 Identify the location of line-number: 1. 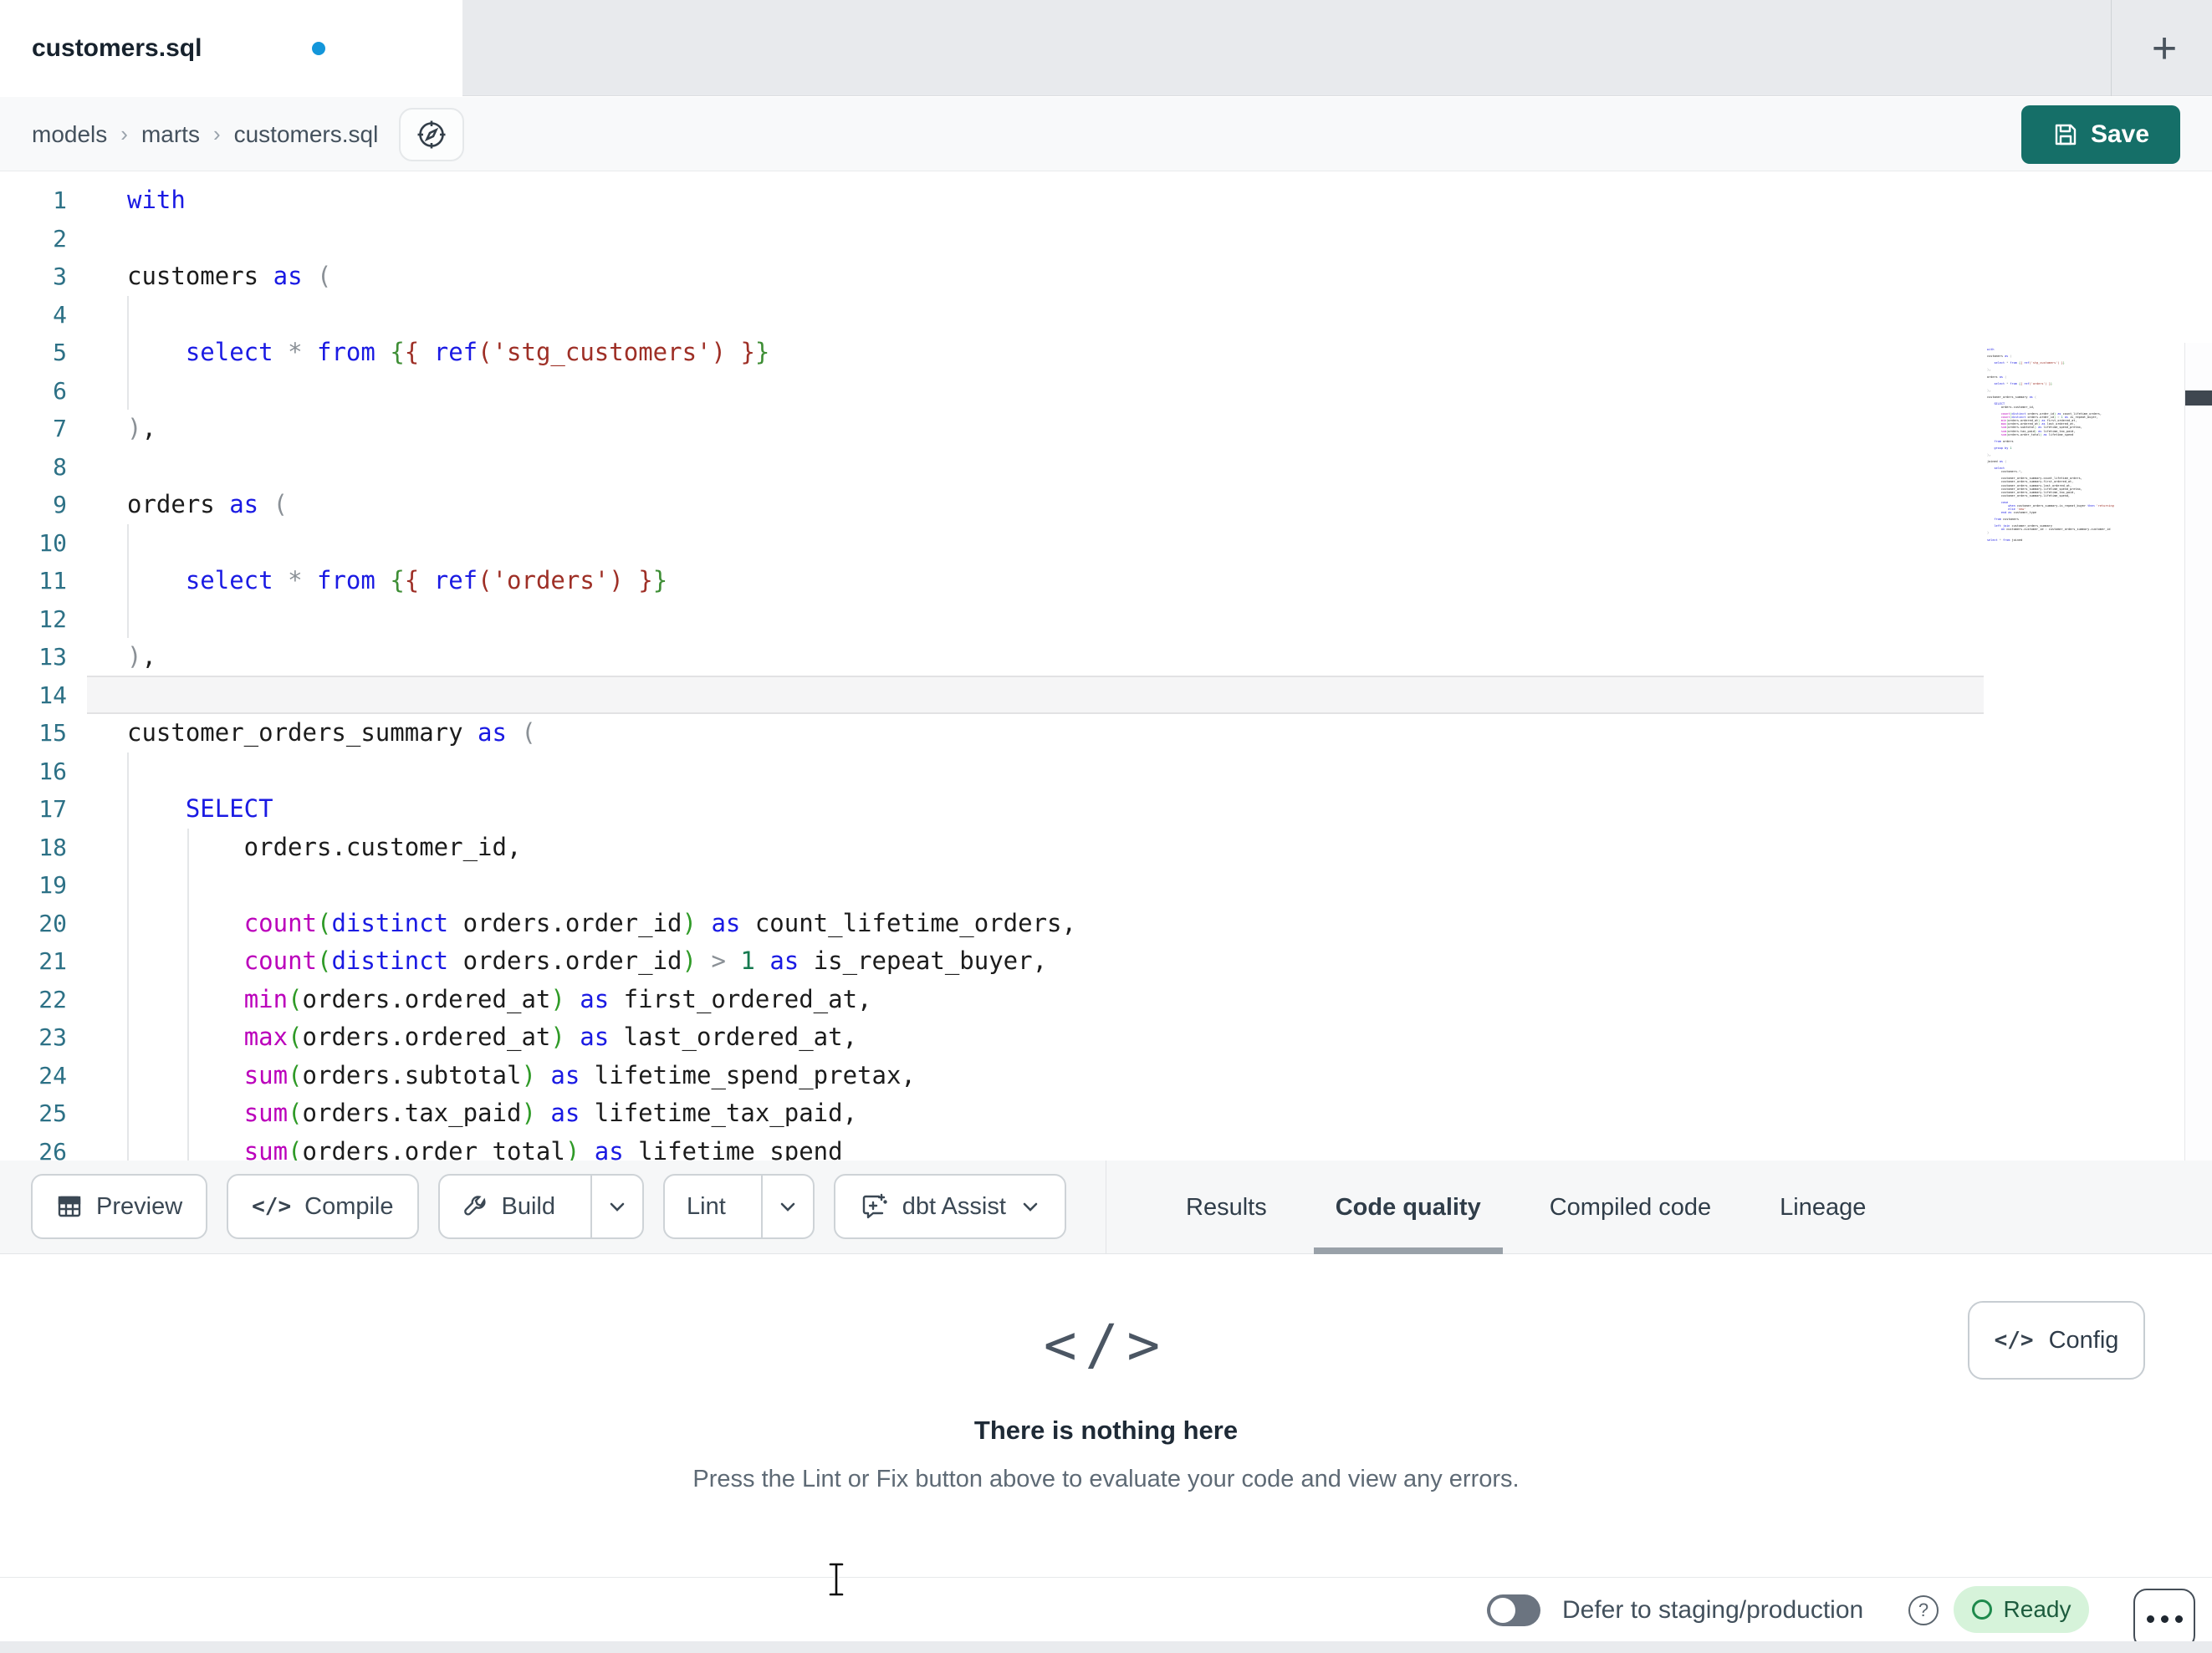
(60, 200).